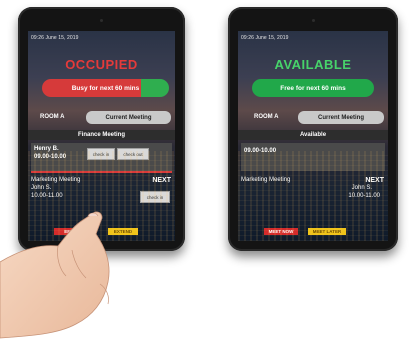  Describe the element at coordinates (105, 88) in the screenshot. I see `busy-banner: Busy for next 60 mins` at that location.